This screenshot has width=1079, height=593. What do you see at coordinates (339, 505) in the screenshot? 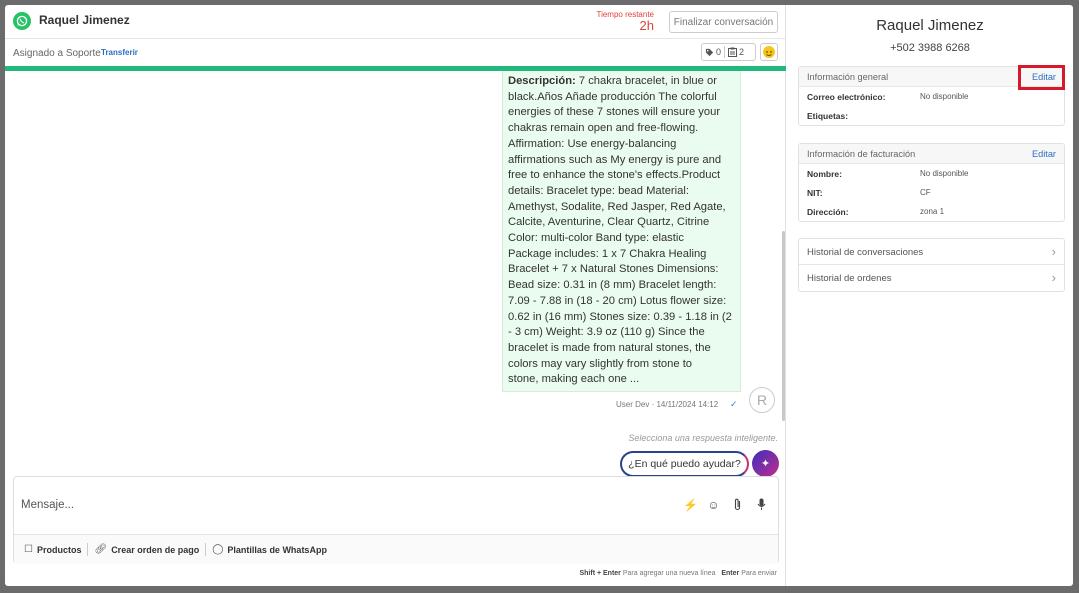
I see `message-input` at bounding box center [339, 505].